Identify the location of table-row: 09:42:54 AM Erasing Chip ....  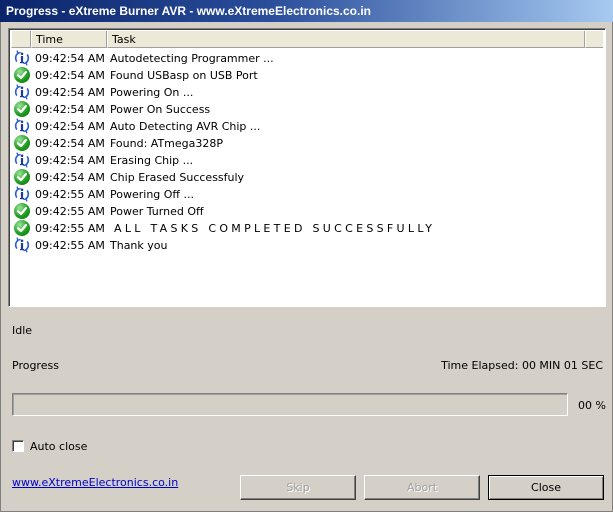
(307, 160).